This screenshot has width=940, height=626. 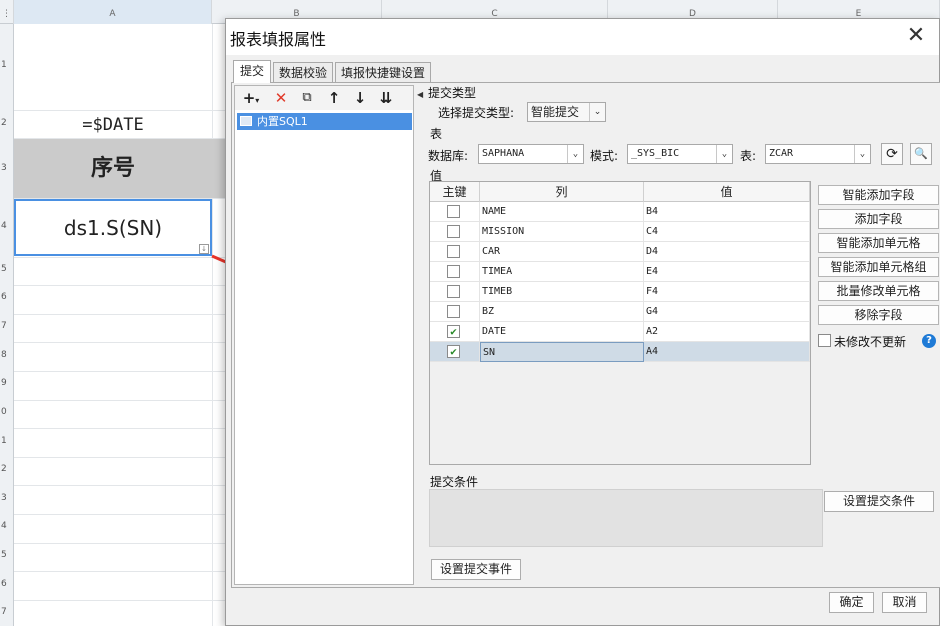 I want to click on key-cell: ✔, so click(x=455, y=352).